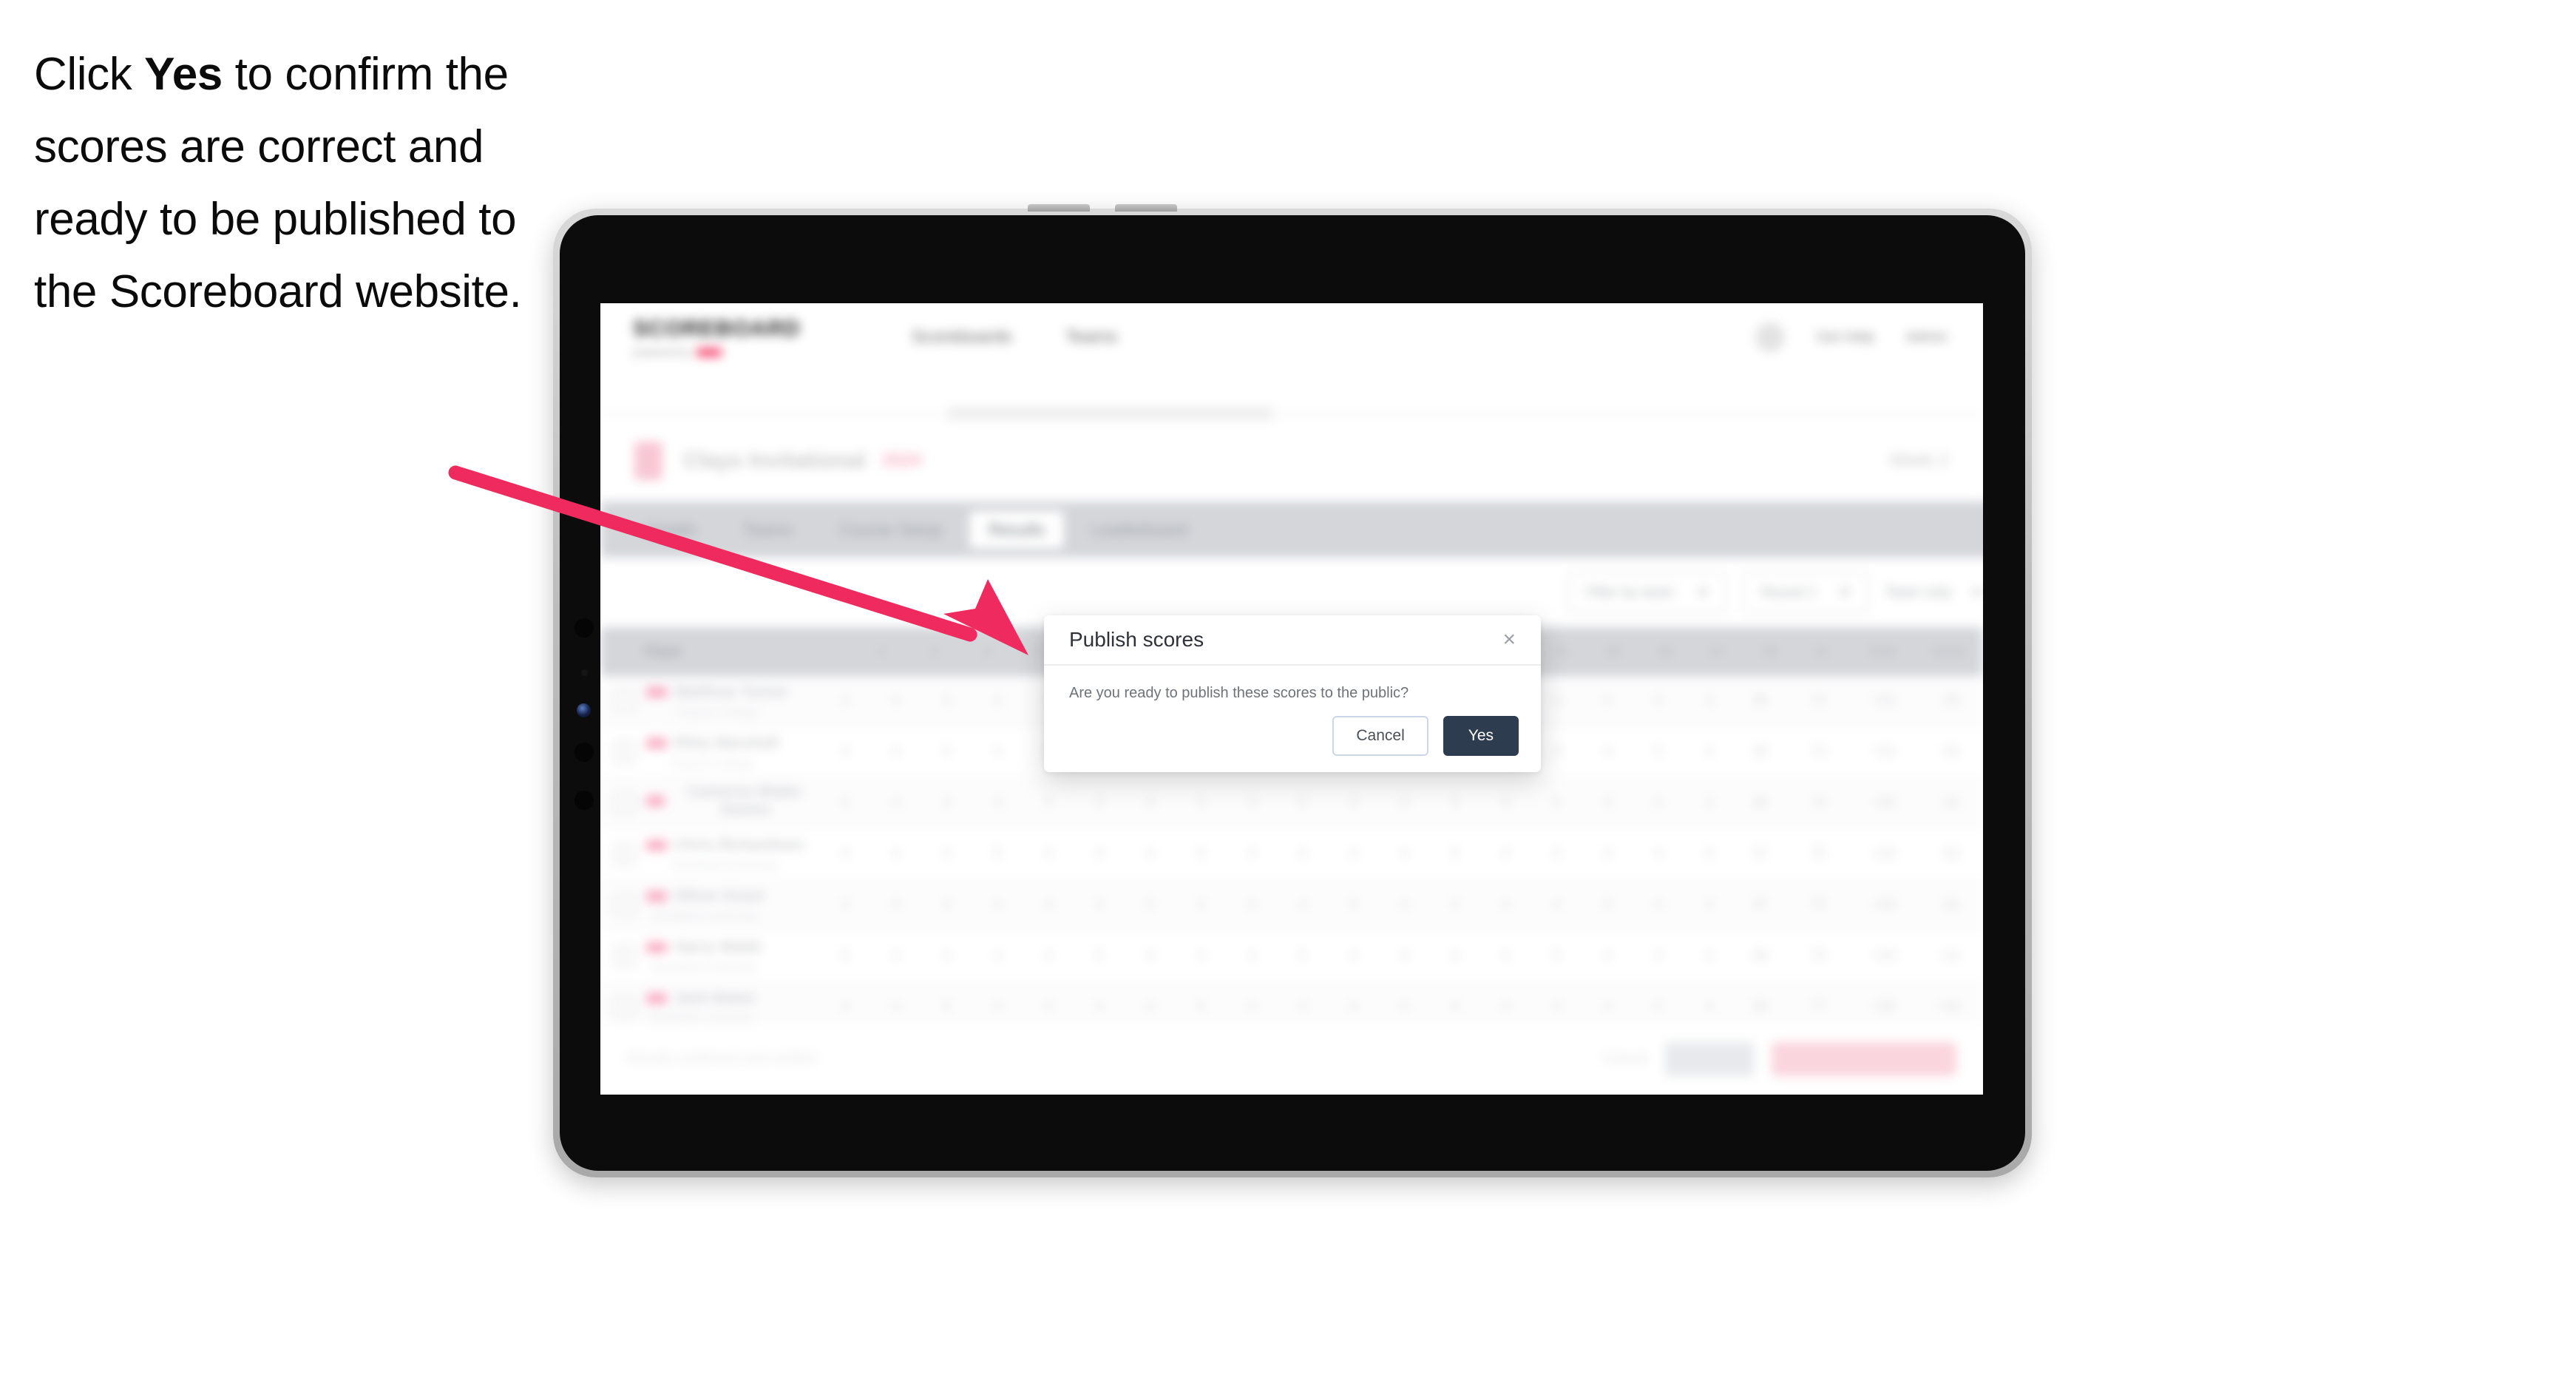 Image resolution: width=2576 pixels, height=1386 pixels. What do you see at coordinates (1017, 529) in the screenshot?
I see `tab-results: Results` at bounding box center [1017, 529].